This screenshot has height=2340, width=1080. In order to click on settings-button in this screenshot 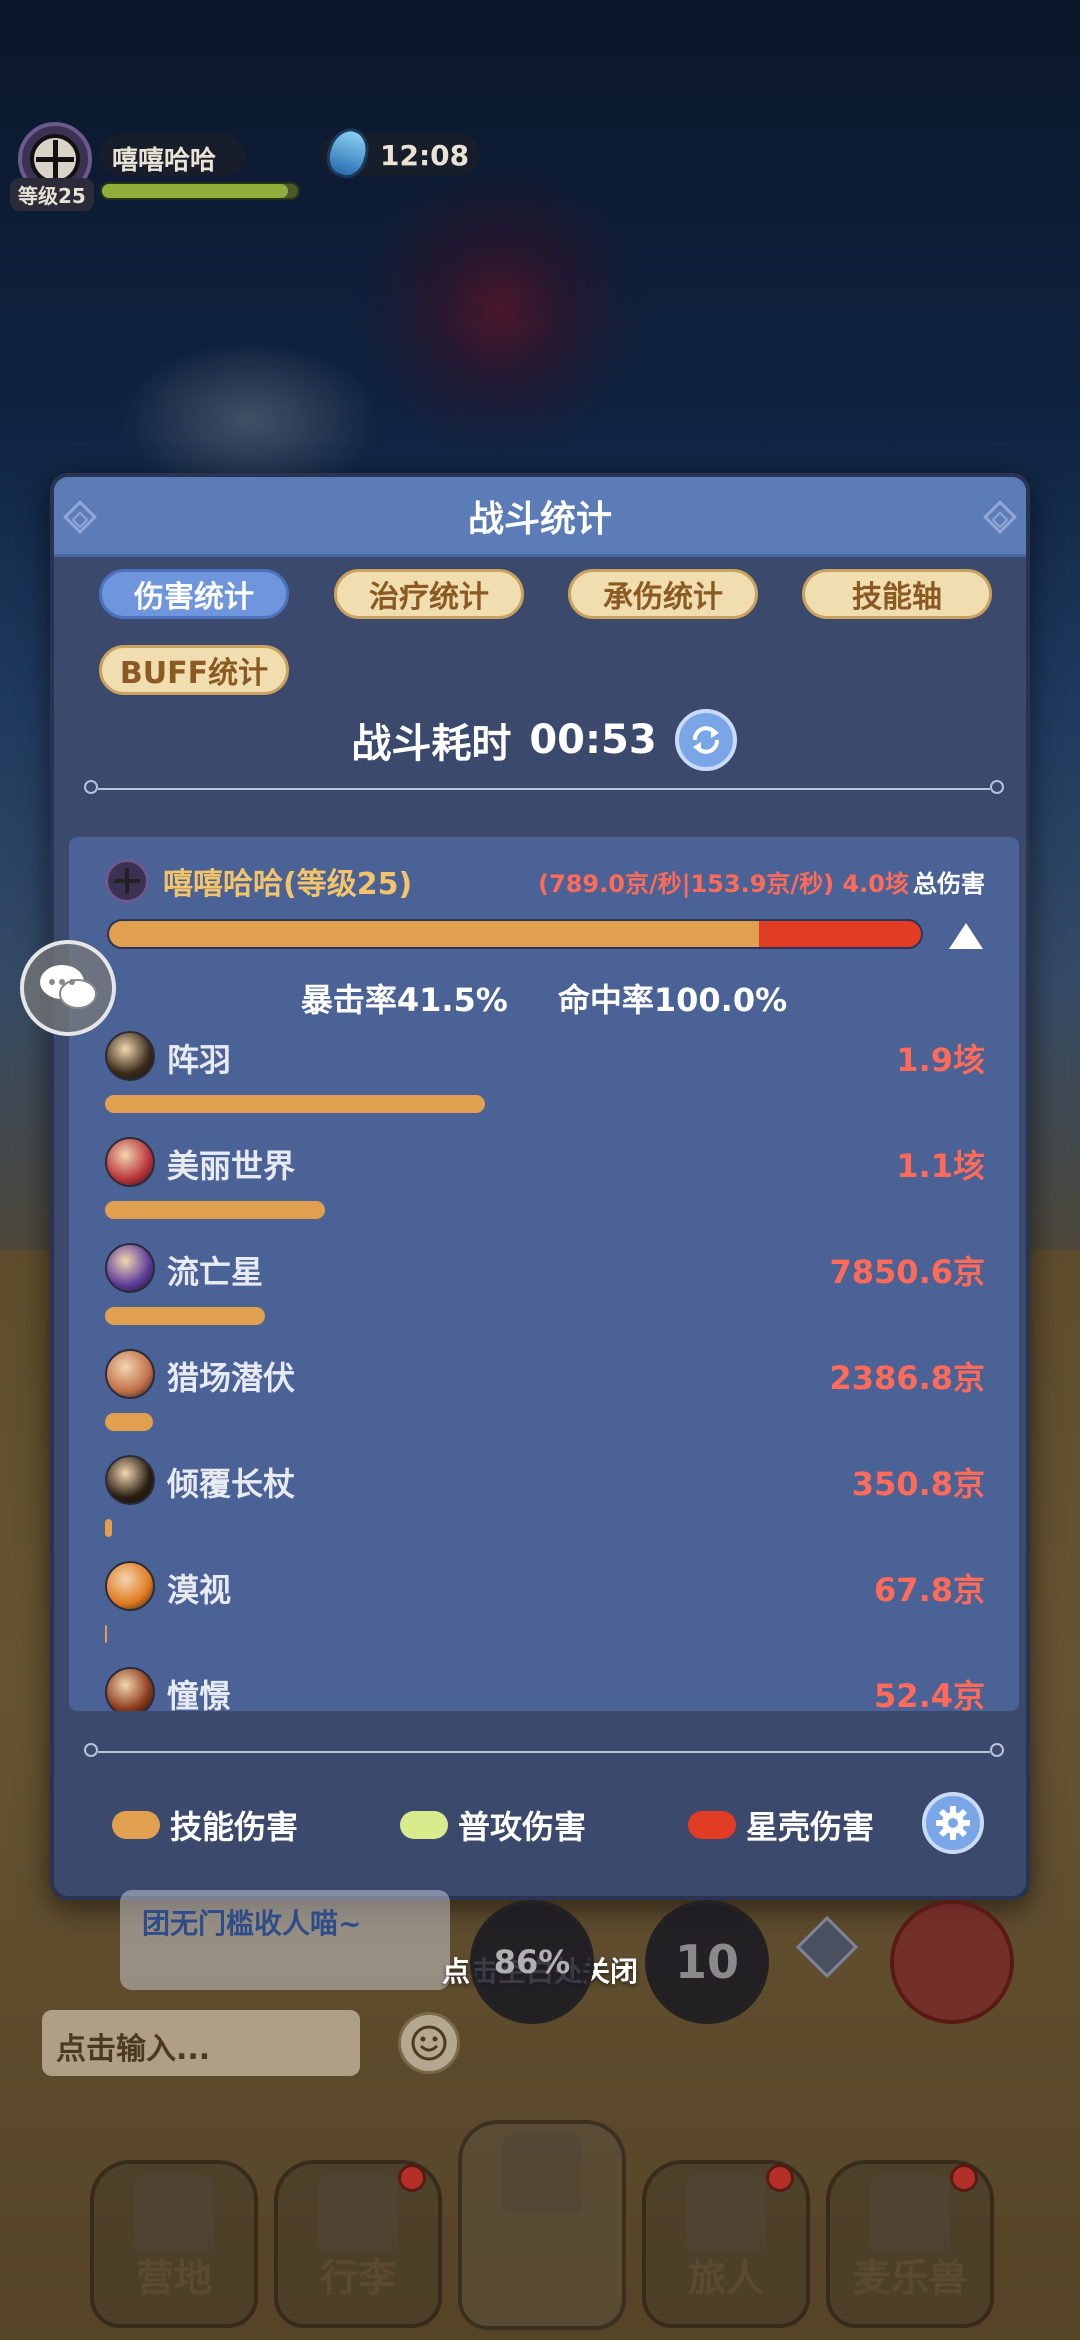, I will do `click(953, 1823)`.